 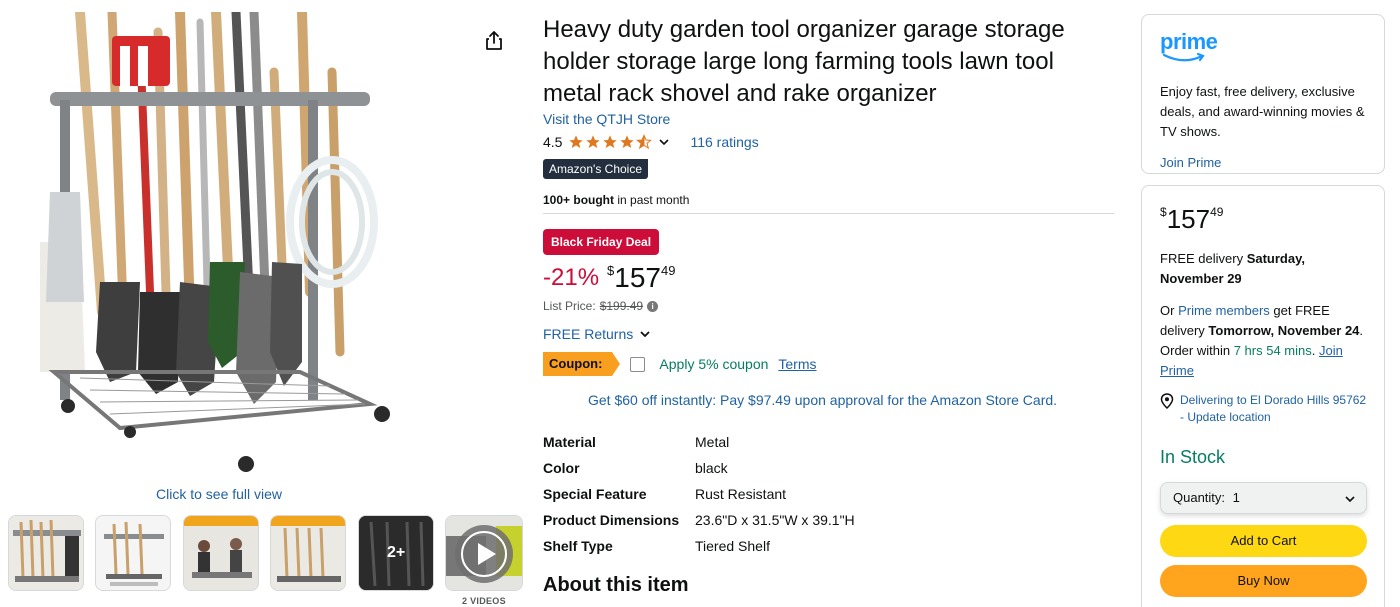 I want to click on spec-row: Special Feature Rust Resistant, so click(x=823, y=494).